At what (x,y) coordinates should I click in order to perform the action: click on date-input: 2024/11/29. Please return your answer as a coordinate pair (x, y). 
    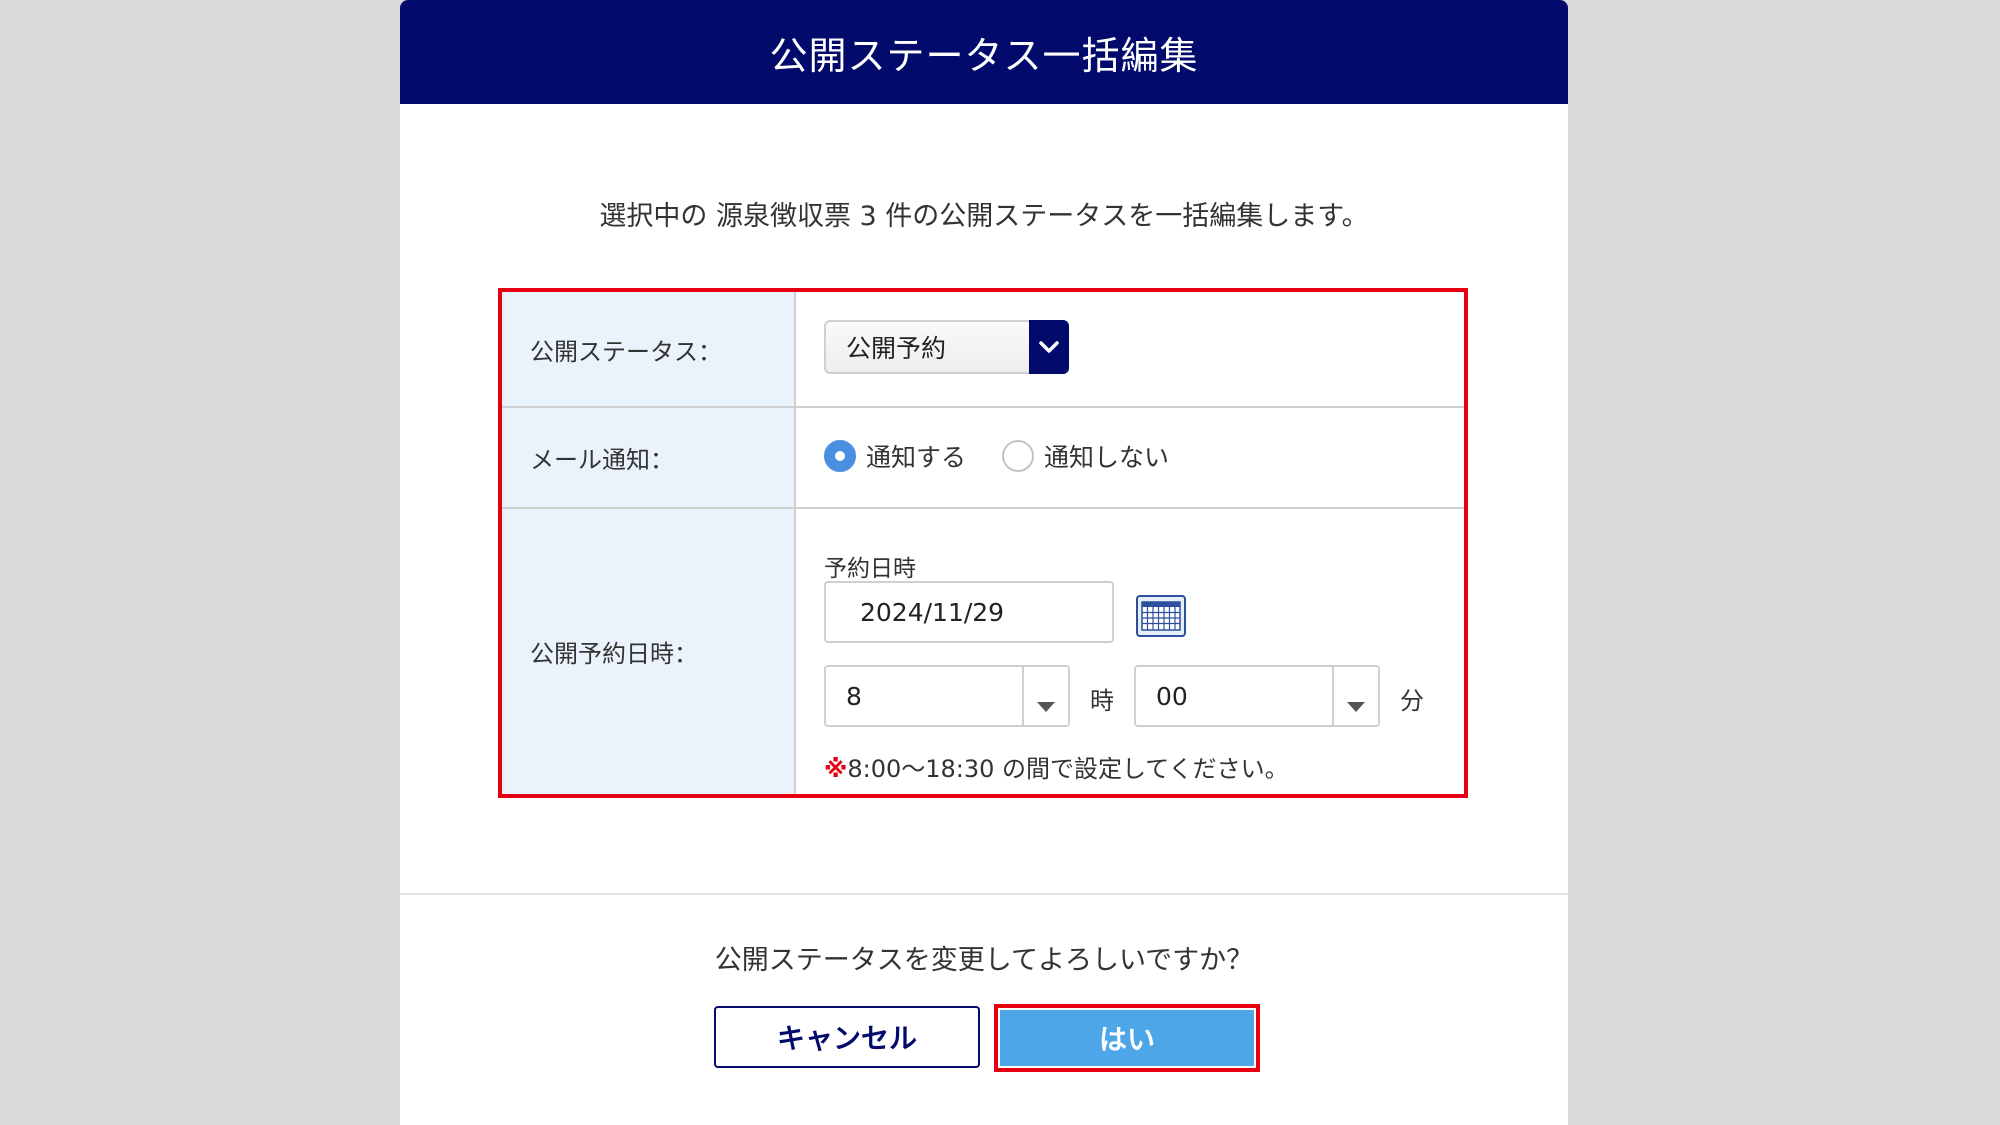
    Looking at the image, I should click on (969, 612).